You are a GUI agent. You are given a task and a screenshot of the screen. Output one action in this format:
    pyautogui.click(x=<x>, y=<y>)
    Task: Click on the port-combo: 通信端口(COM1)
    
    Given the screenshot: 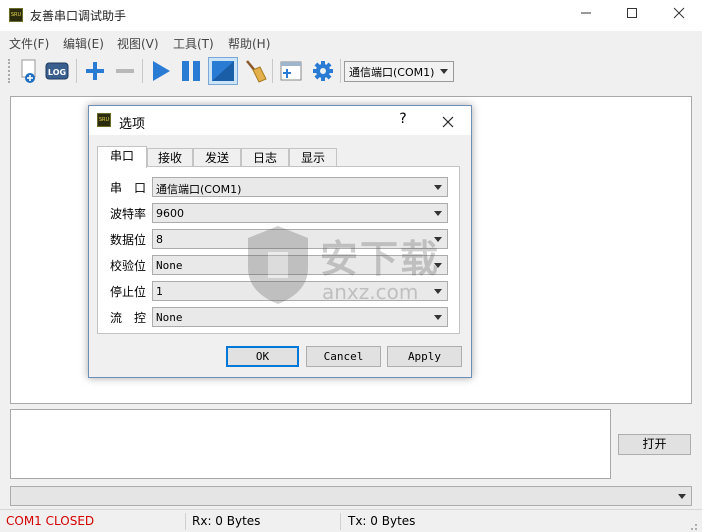 What is the action you would take?
    pyautogui.click(x=300, y=187)
    